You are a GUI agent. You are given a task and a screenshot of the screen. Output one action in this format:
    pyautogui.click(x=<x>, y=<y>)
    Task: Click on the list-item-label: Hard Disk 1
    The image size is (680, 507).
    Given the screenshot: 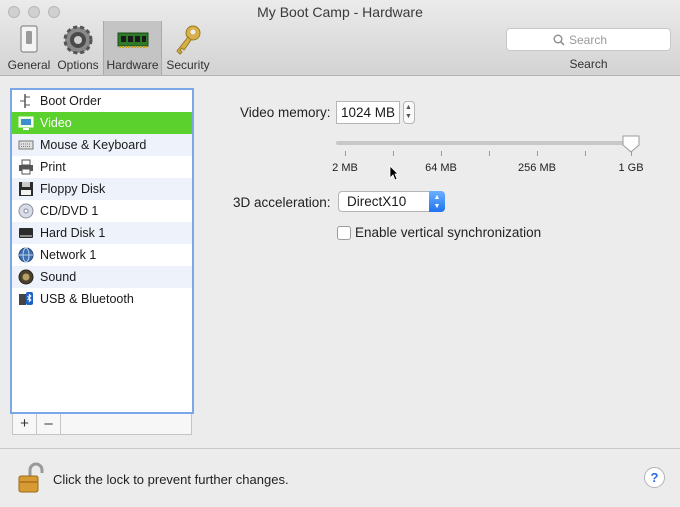 What is the action you would take?
    pyautogui.click(x=73, y=233)
    